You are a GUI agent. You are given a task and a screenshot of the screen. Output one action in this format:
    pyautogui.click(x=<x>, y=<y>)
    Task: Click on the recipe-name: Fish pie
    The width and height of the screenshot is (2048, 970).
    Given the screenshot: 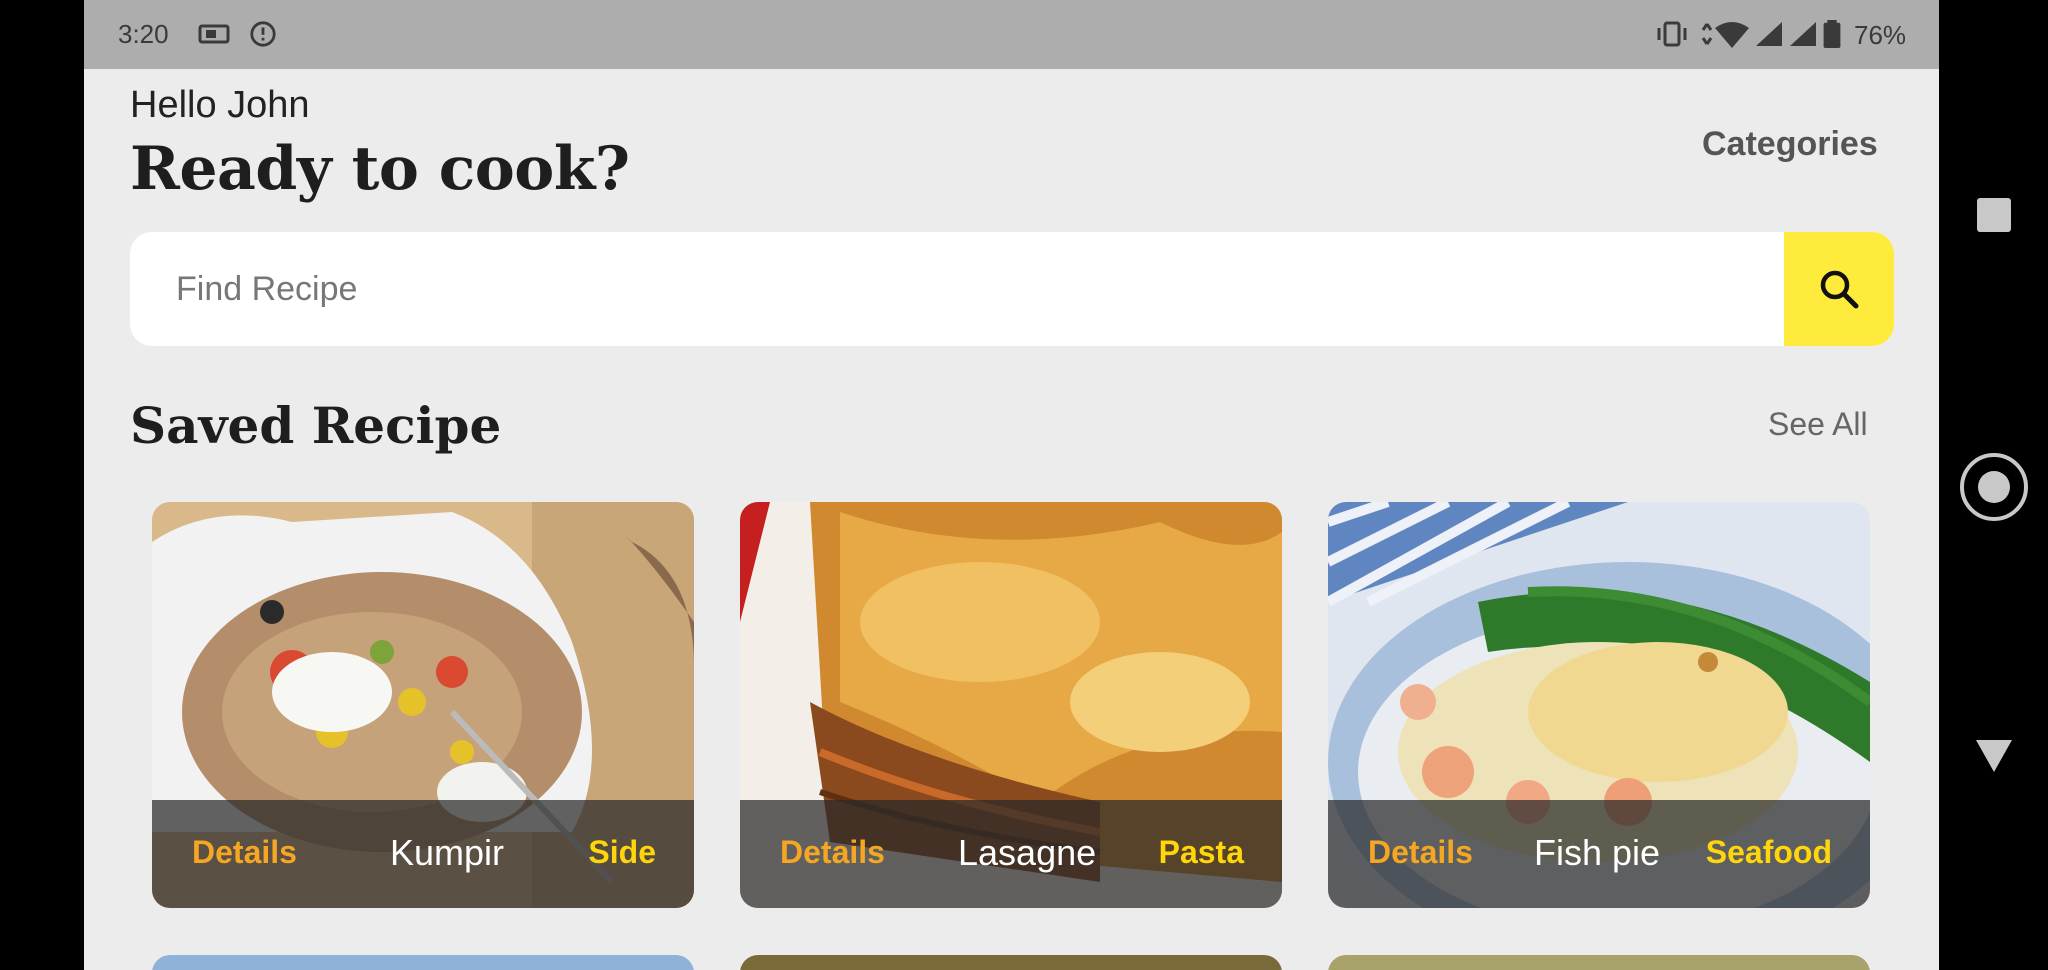 What is the action you would take?
    pyautogui.click(x=1597, y=852)
    